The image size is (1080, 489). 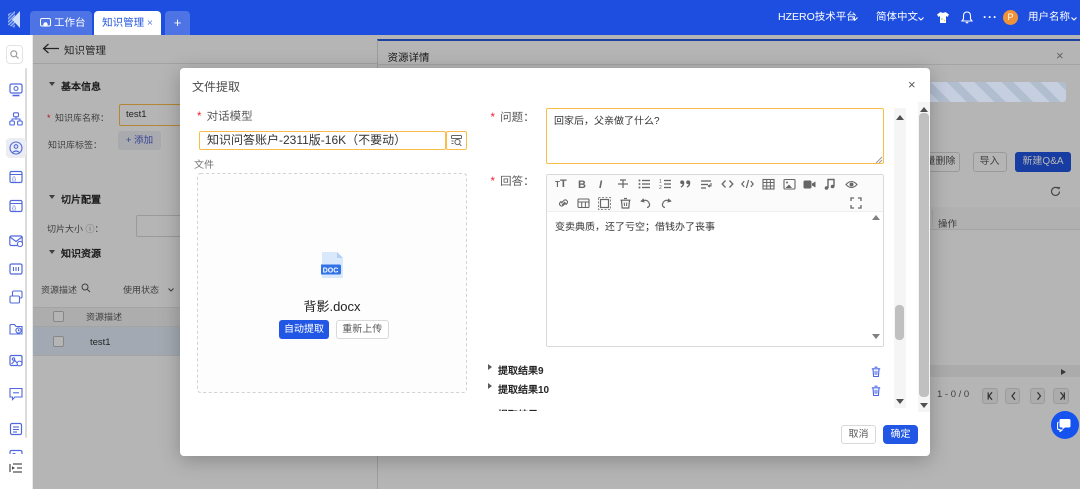 I want to click on svg-text: DOC, so click(x=331, y=271).